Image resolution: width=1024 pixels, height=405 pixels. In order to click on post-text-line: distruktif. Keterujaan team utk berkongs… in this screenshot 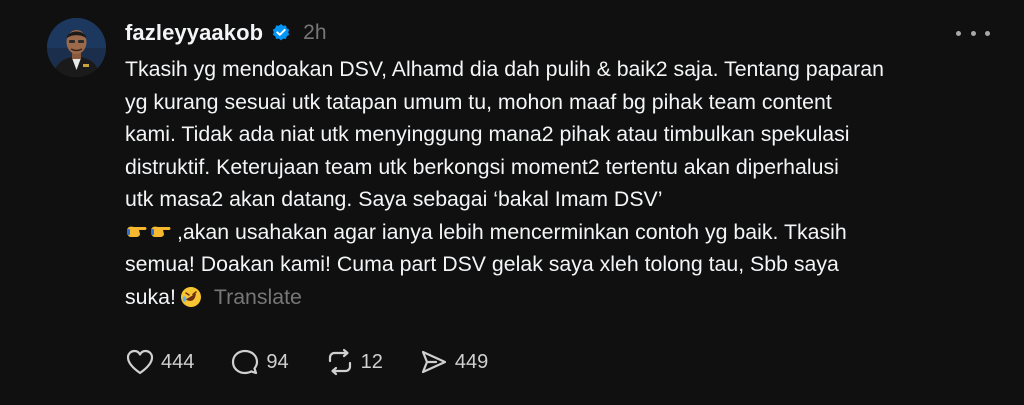, I will do `click(482, 166)`.